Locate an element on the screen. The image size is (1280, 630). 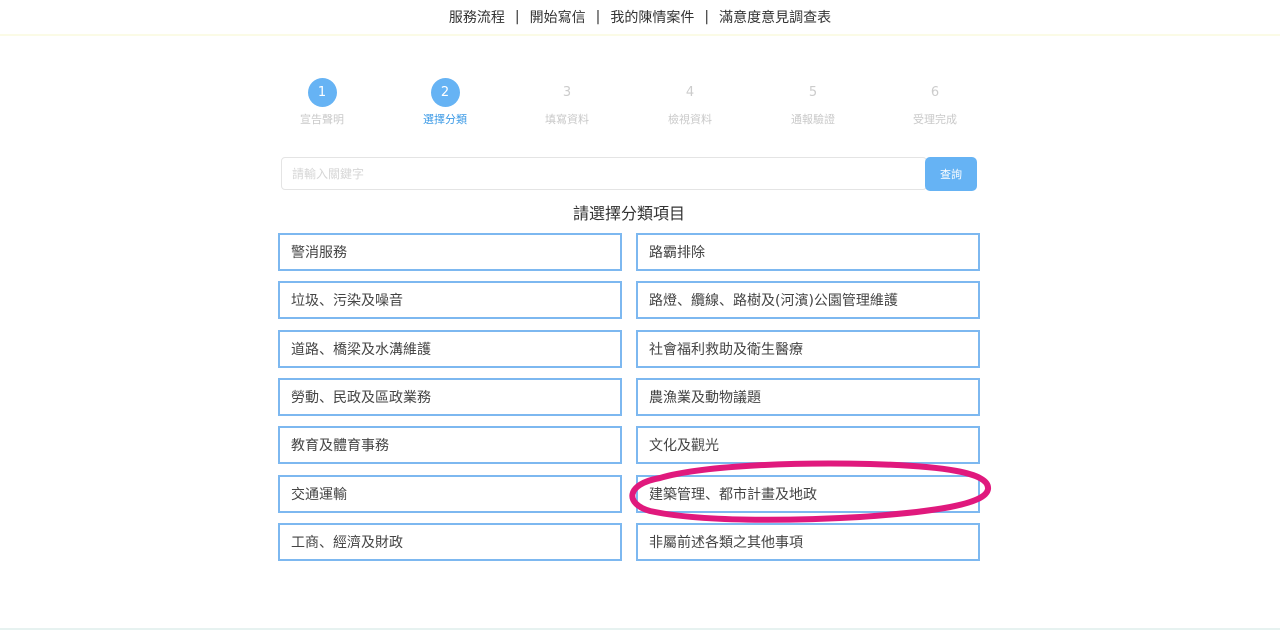
step-number-badge: 4 is located at coordinates (690, 92).